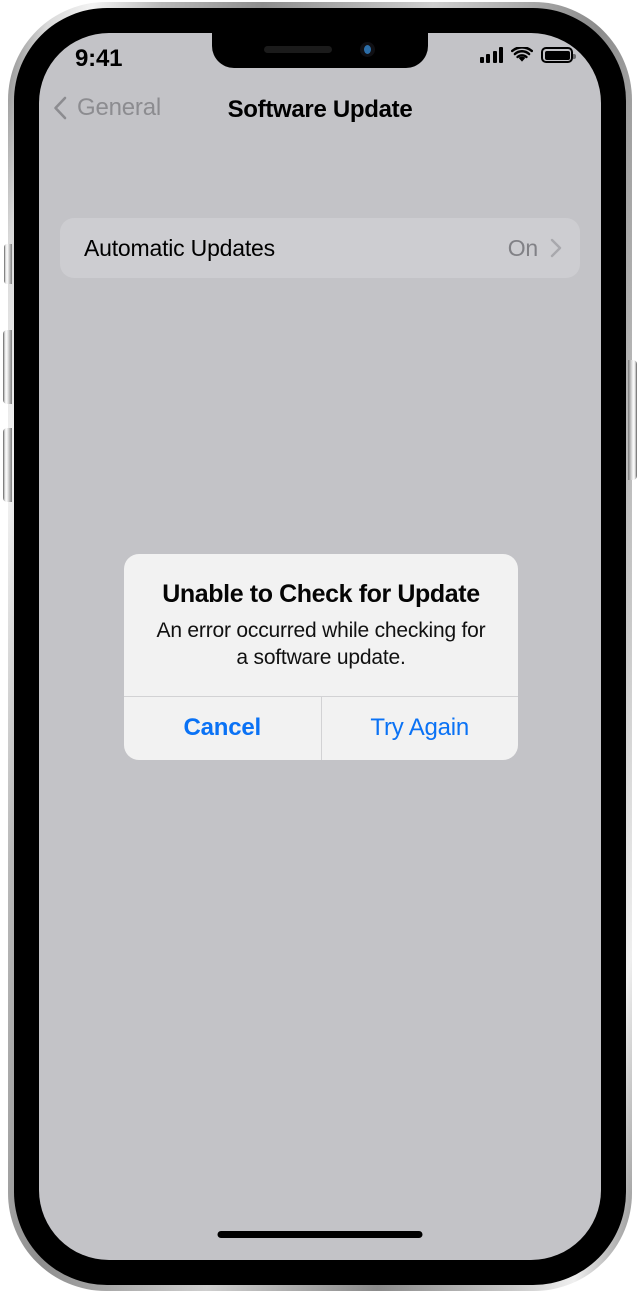 The width and height of the screenshot is (640, 1293). I want to click on try-again-button: Try Again, so click(419, 728).